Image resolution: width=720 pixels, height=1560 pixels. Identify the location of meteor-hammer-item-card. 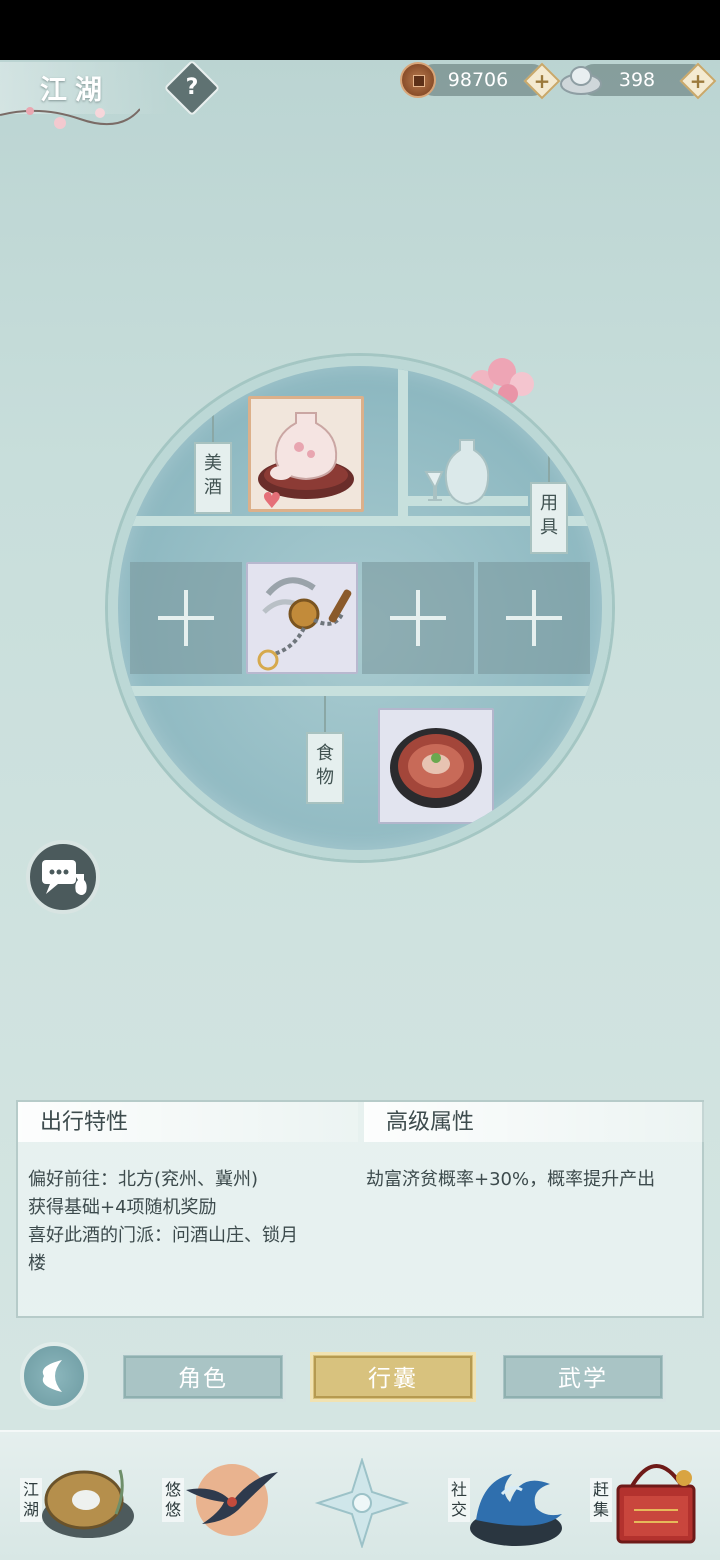
(302, 618).